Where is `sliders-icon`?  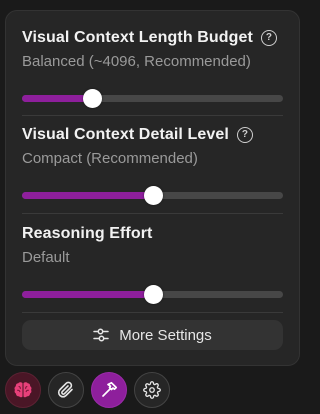
sliders-icon is located at coordinates (101, 335).